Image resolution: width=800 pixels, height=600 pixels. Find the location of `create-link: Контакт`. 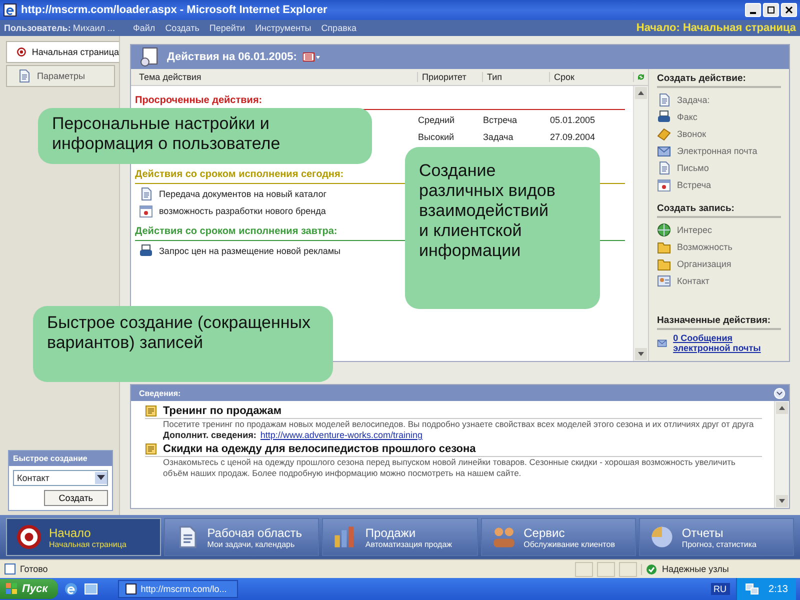

create-link: Контакт is located at coordinates (693, 281).